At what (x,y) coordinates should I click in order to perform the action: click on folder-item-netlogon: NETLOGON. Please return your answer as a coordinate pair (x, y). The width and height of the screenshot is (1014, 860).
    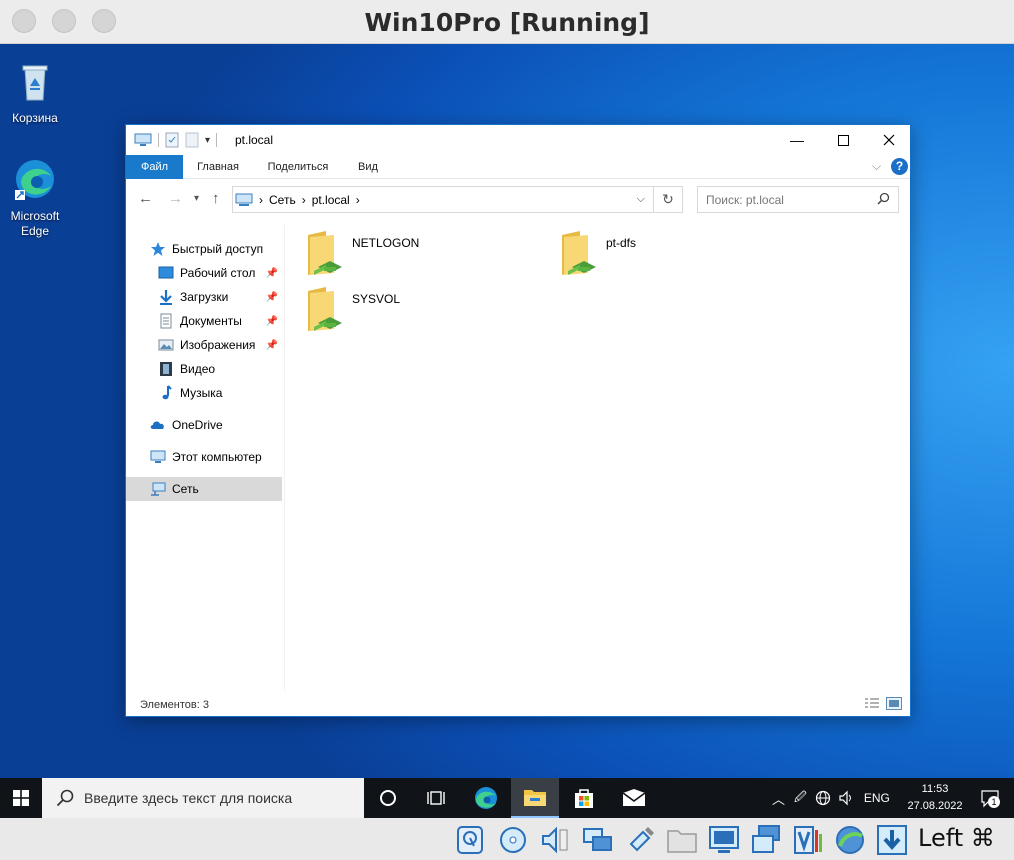
    Looking at the image, I should click on (361, 253).